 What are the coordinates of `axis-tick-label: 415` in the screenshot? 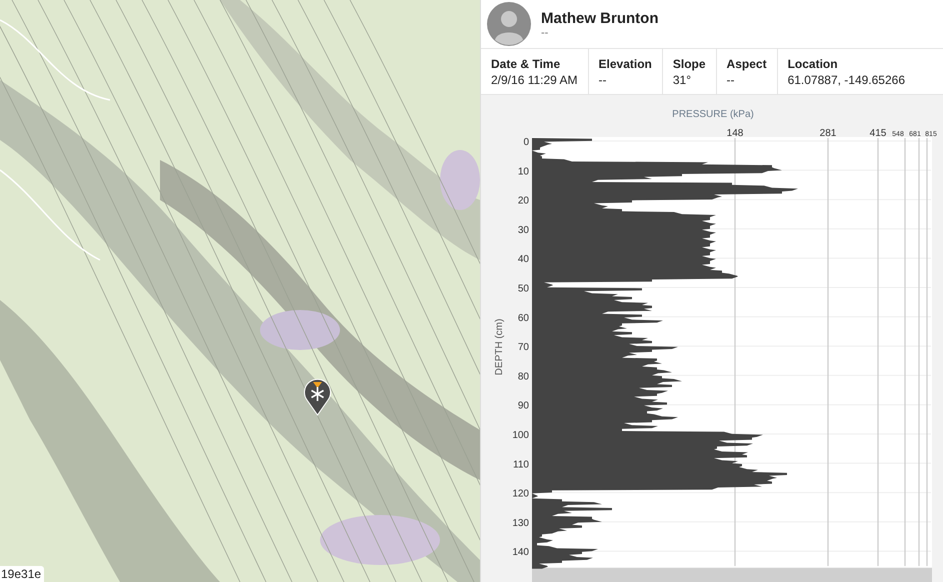 It's located at (878, 133).